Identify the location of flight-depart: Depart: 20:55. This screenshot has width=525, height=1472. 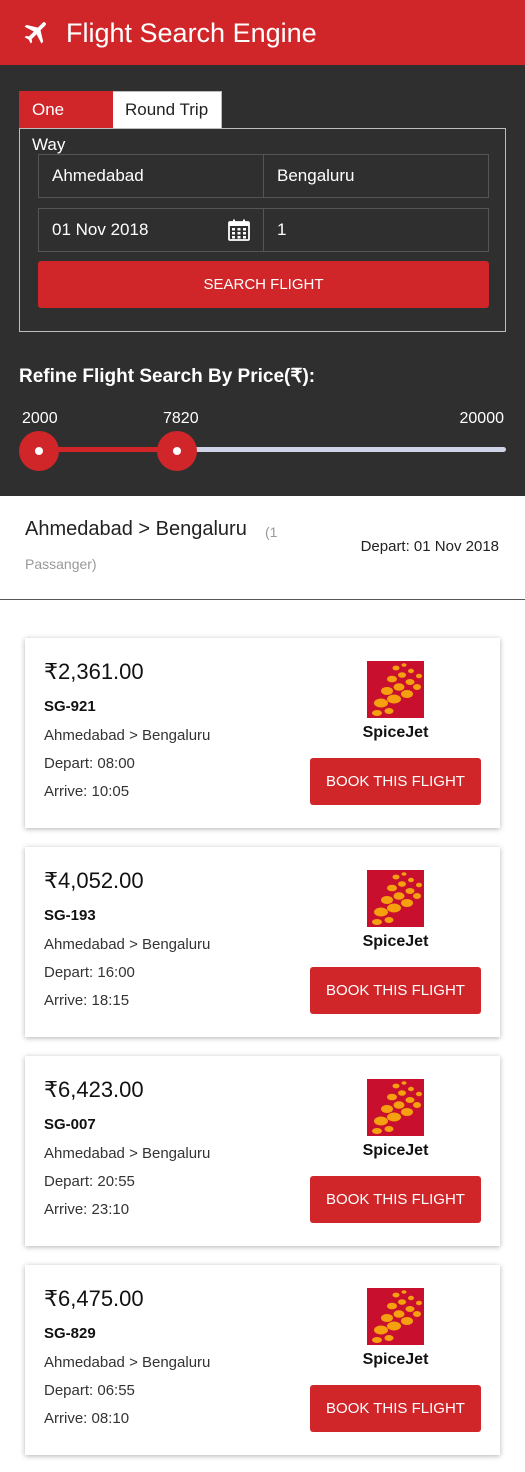
(89, 1181).